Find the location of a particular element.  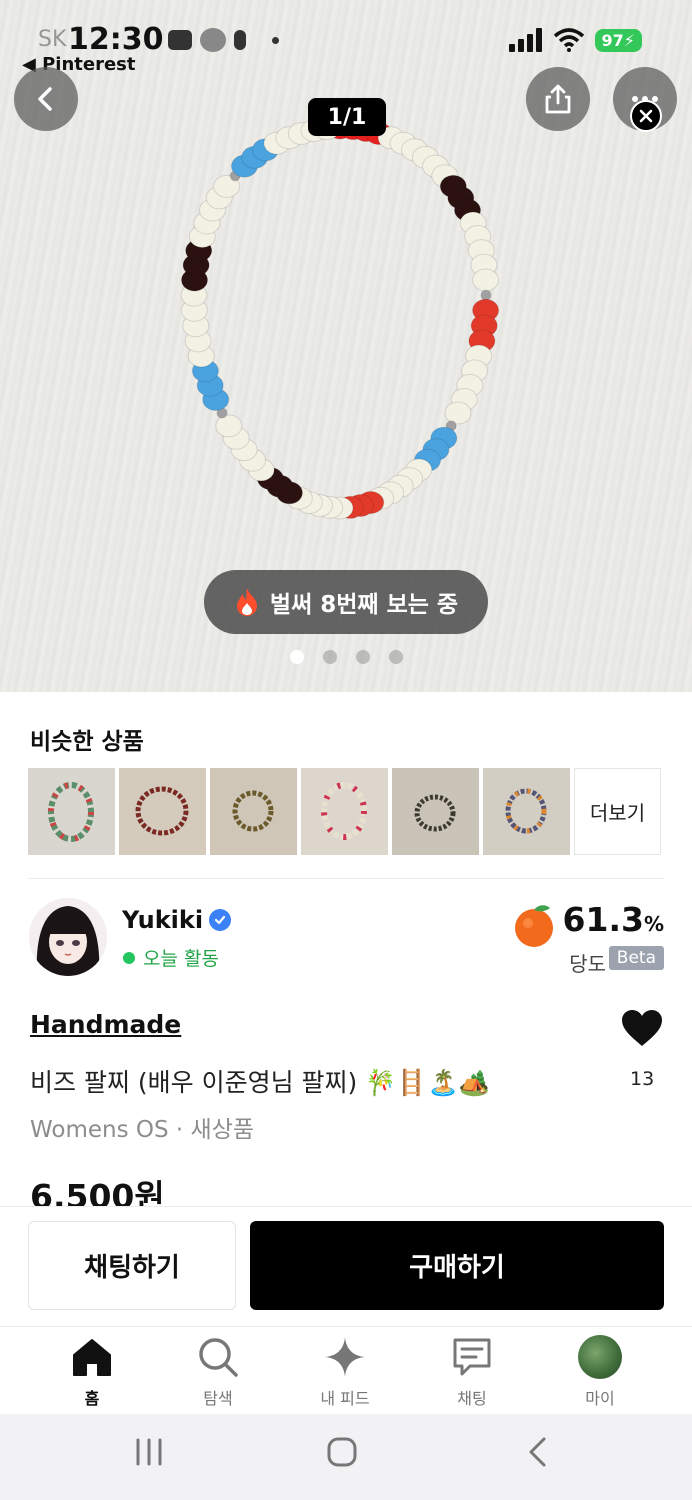

home-icon is located at coordinates (92, 1357).